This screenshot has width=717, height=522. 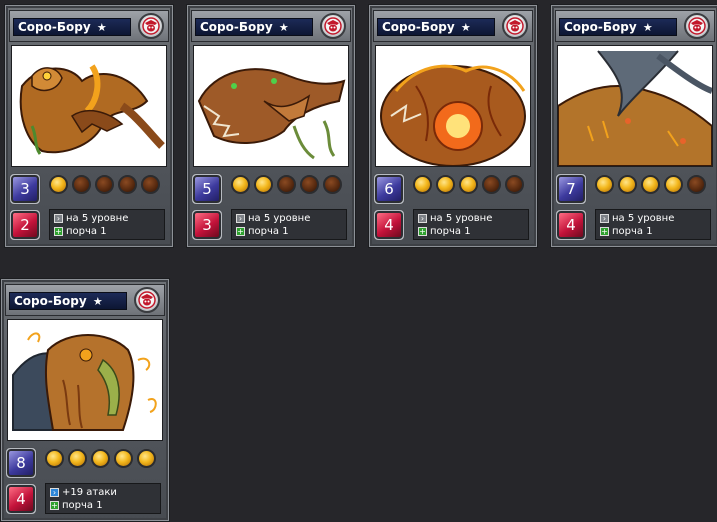 I want to click on cost-gem: 7, so click(x=571, y=189).